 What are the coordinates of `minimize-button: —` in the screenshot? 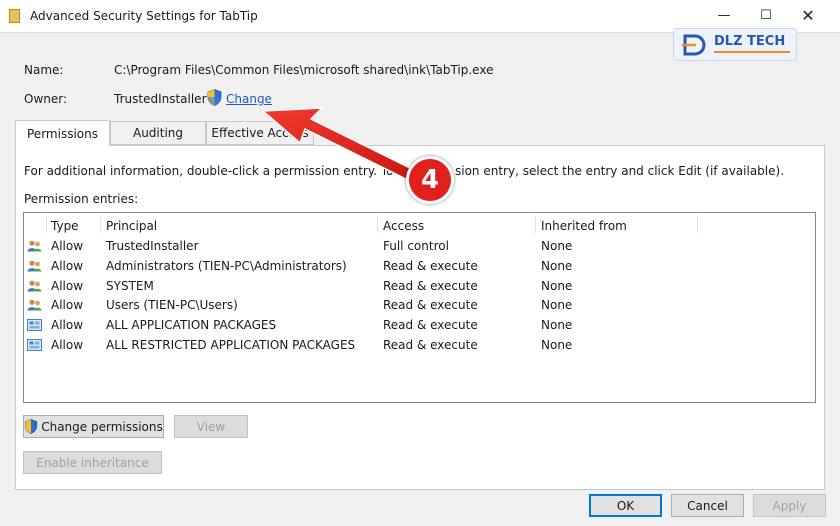 It's located at (724, 15).